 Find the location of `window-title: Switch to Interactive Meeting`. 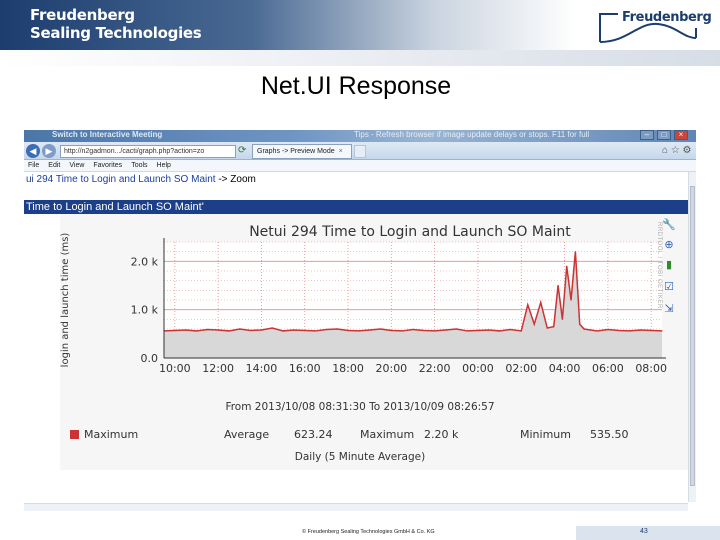

window-title: Switch to Interactive Meeting is located at coordinates (107, 134).